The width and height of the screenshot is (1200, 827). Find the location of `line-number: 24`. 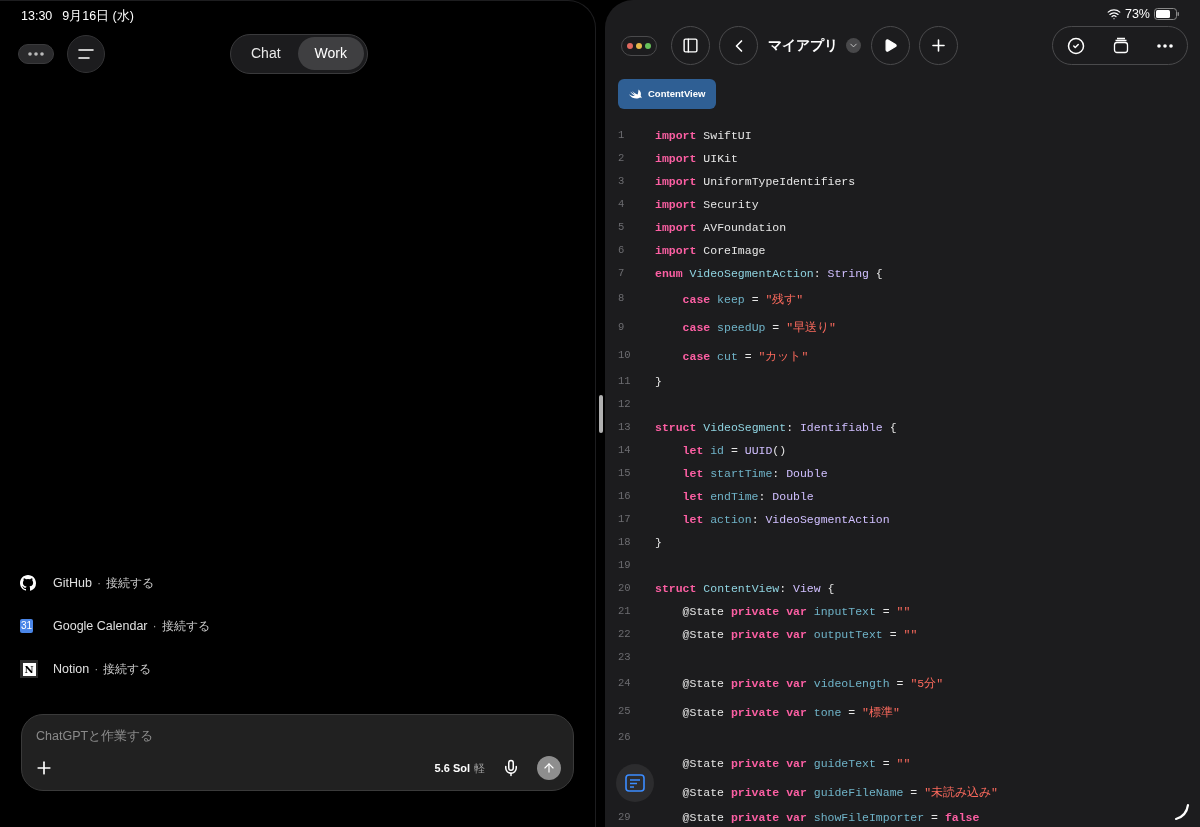

line-number: 24 is located at coordinates (624, 683).